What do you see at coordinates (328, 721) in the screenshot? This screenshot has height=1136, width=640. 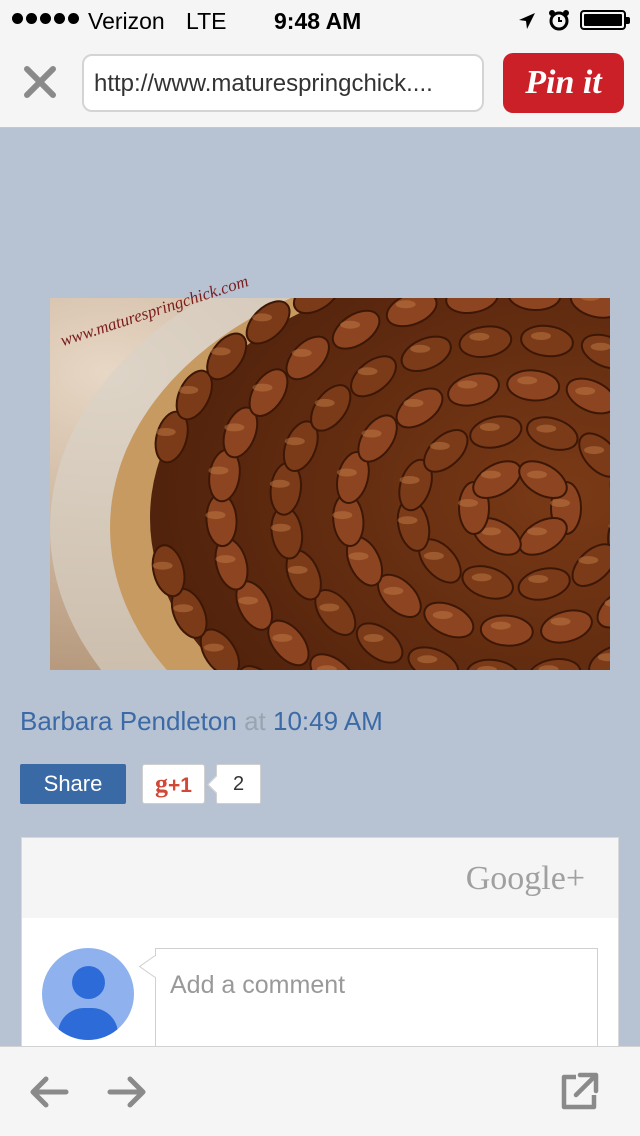 I see `post-time-link: 10:49 AM` at bounding box center [328, 721].